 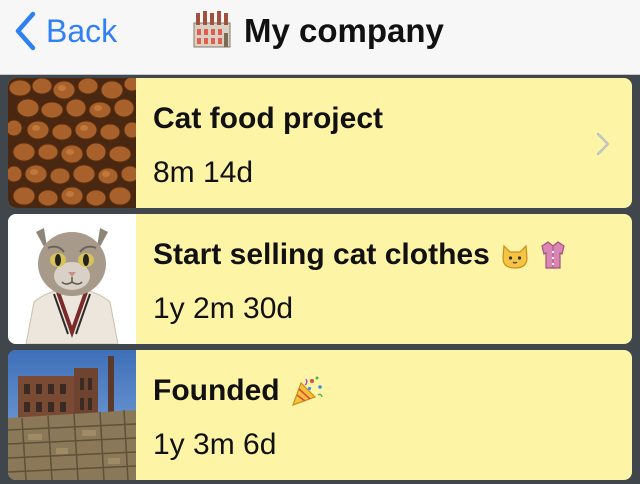 What do you see at coordinates (212, 31) in the screenshot?
I see `factory-icon` at bounding box center [212, 31].